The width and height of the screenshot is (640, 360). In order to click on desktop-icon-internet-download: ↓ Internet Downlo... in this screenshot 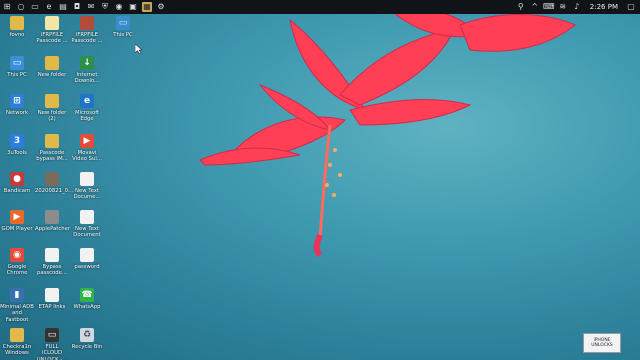, I will do `click(87, 70)`.